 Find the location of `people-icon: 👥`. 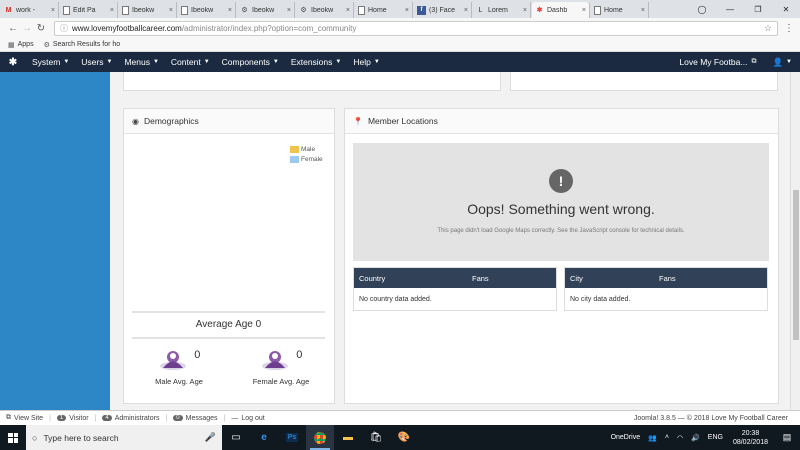

people-icon: 👥 is located at coordinates (652, 438).